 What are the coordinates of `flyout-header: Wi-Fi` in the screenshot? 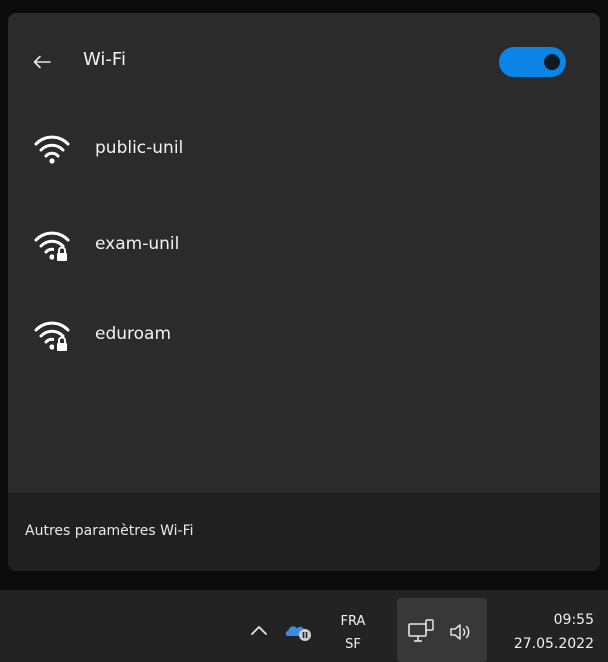 It's located at (304, 60).